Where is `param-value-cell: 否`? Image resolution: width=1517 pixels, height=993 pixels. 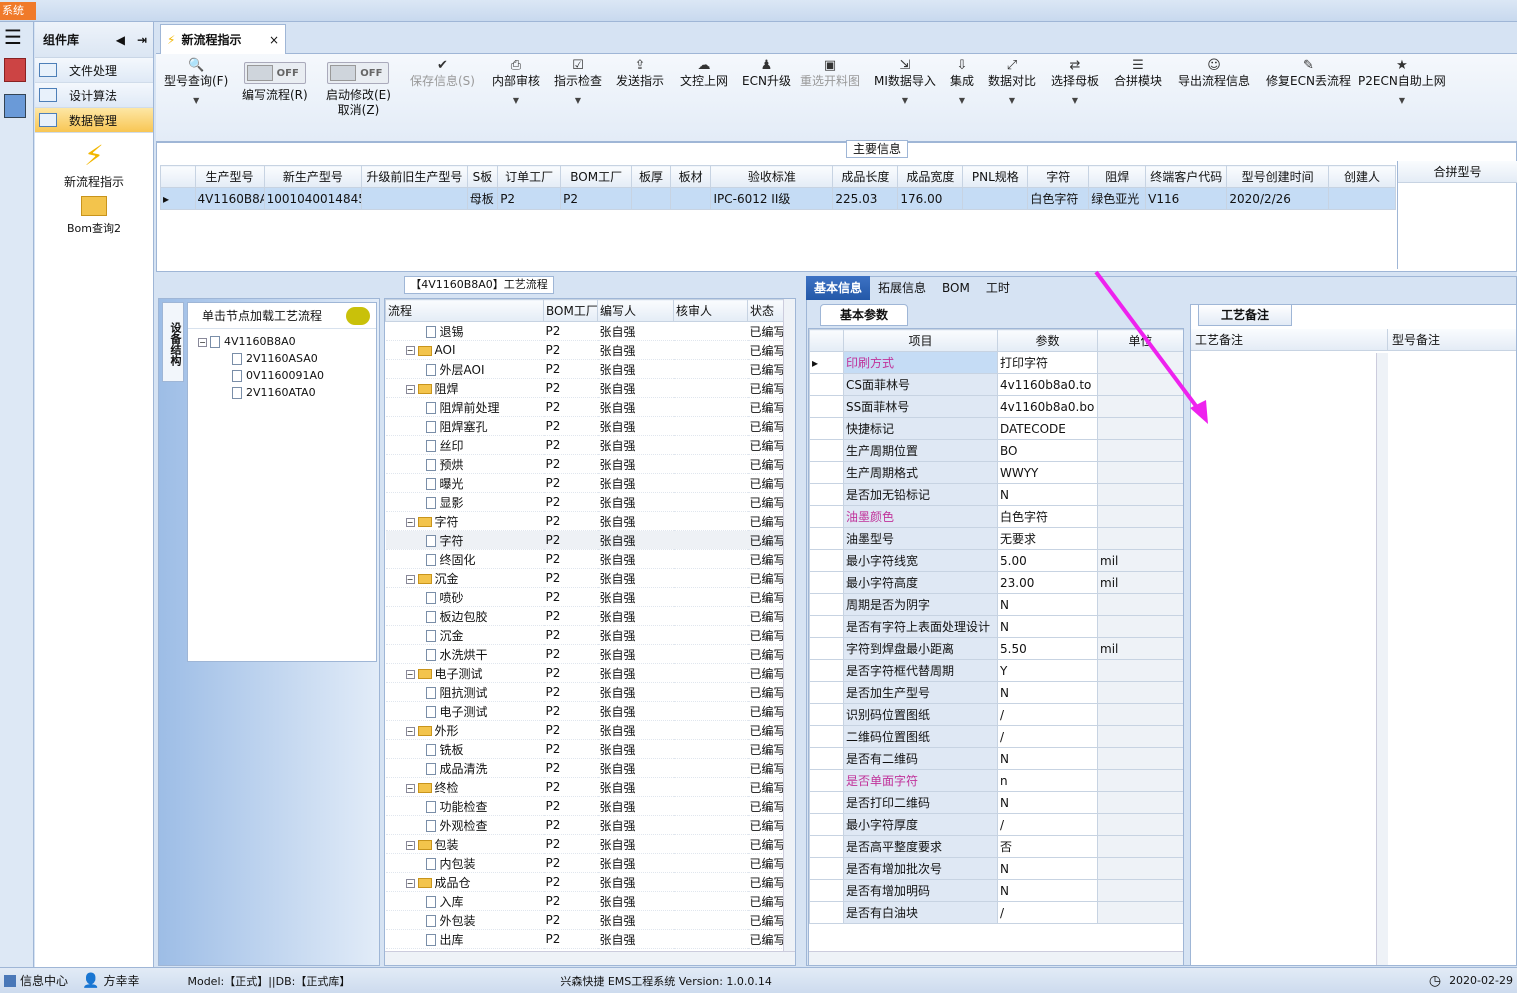
param-value-cell: 否 is located at coordinates (1047, 846).